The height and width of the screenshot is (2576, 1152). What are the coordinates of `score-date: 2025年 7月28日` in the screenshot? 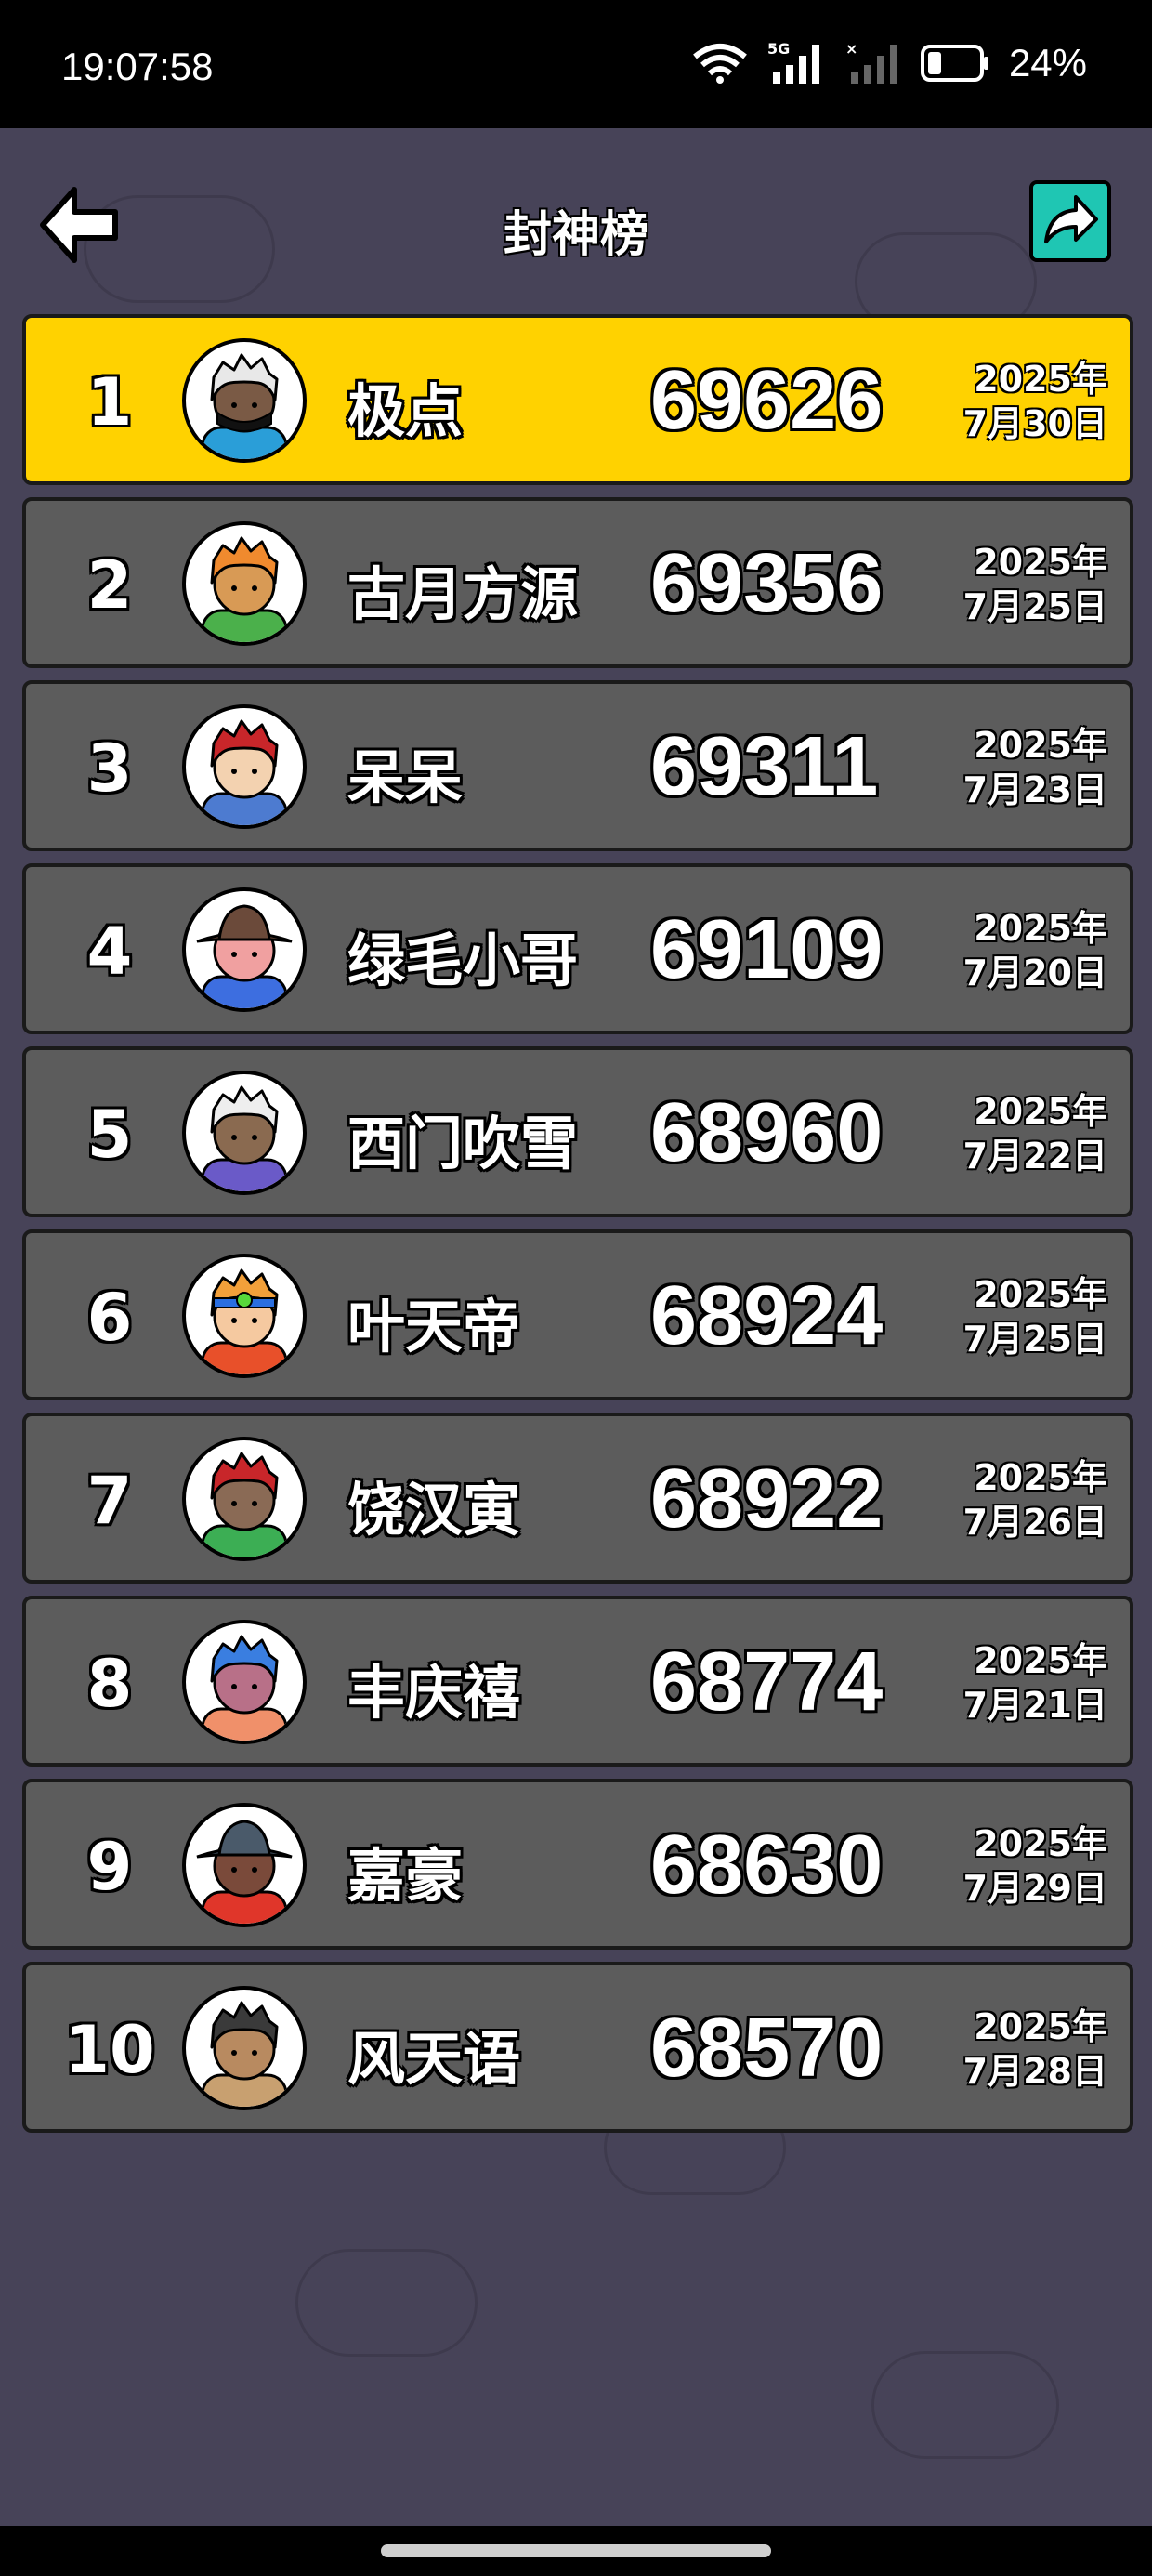 It's located at (1035, 2049).